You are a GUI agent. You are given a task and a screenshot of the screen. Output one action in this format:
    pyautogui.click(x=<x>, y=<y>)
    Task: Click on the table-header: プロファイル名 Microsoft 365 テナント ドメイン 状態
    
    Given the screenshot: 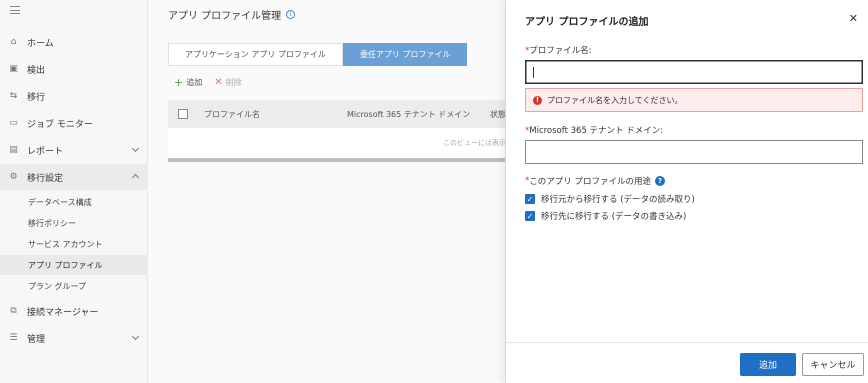 What is the action you would take?
    pyautogui.click(x=338, y=114)
    